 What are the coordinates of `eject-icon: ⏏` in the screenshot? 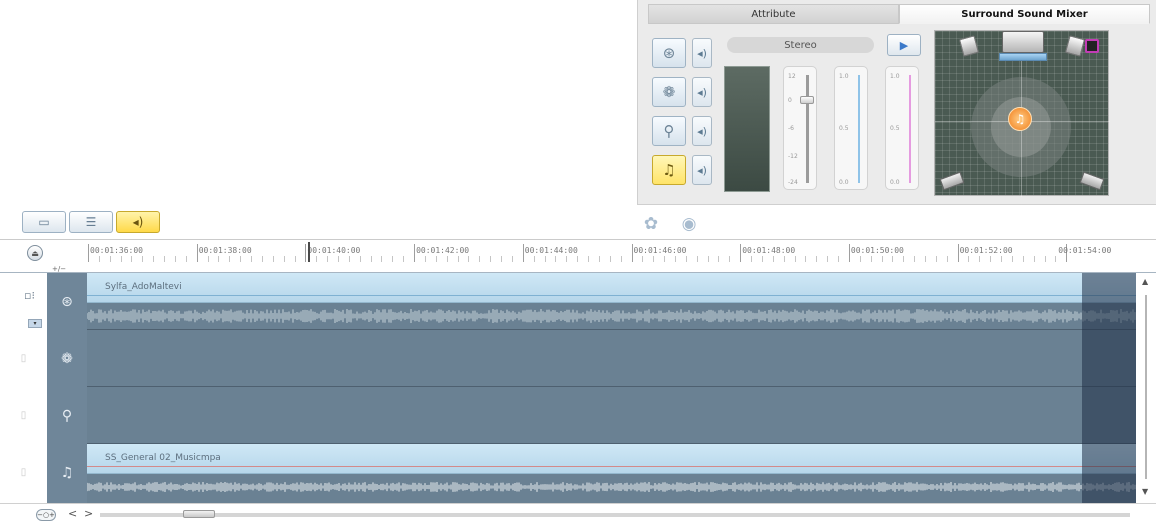 It's located at (35, 253).